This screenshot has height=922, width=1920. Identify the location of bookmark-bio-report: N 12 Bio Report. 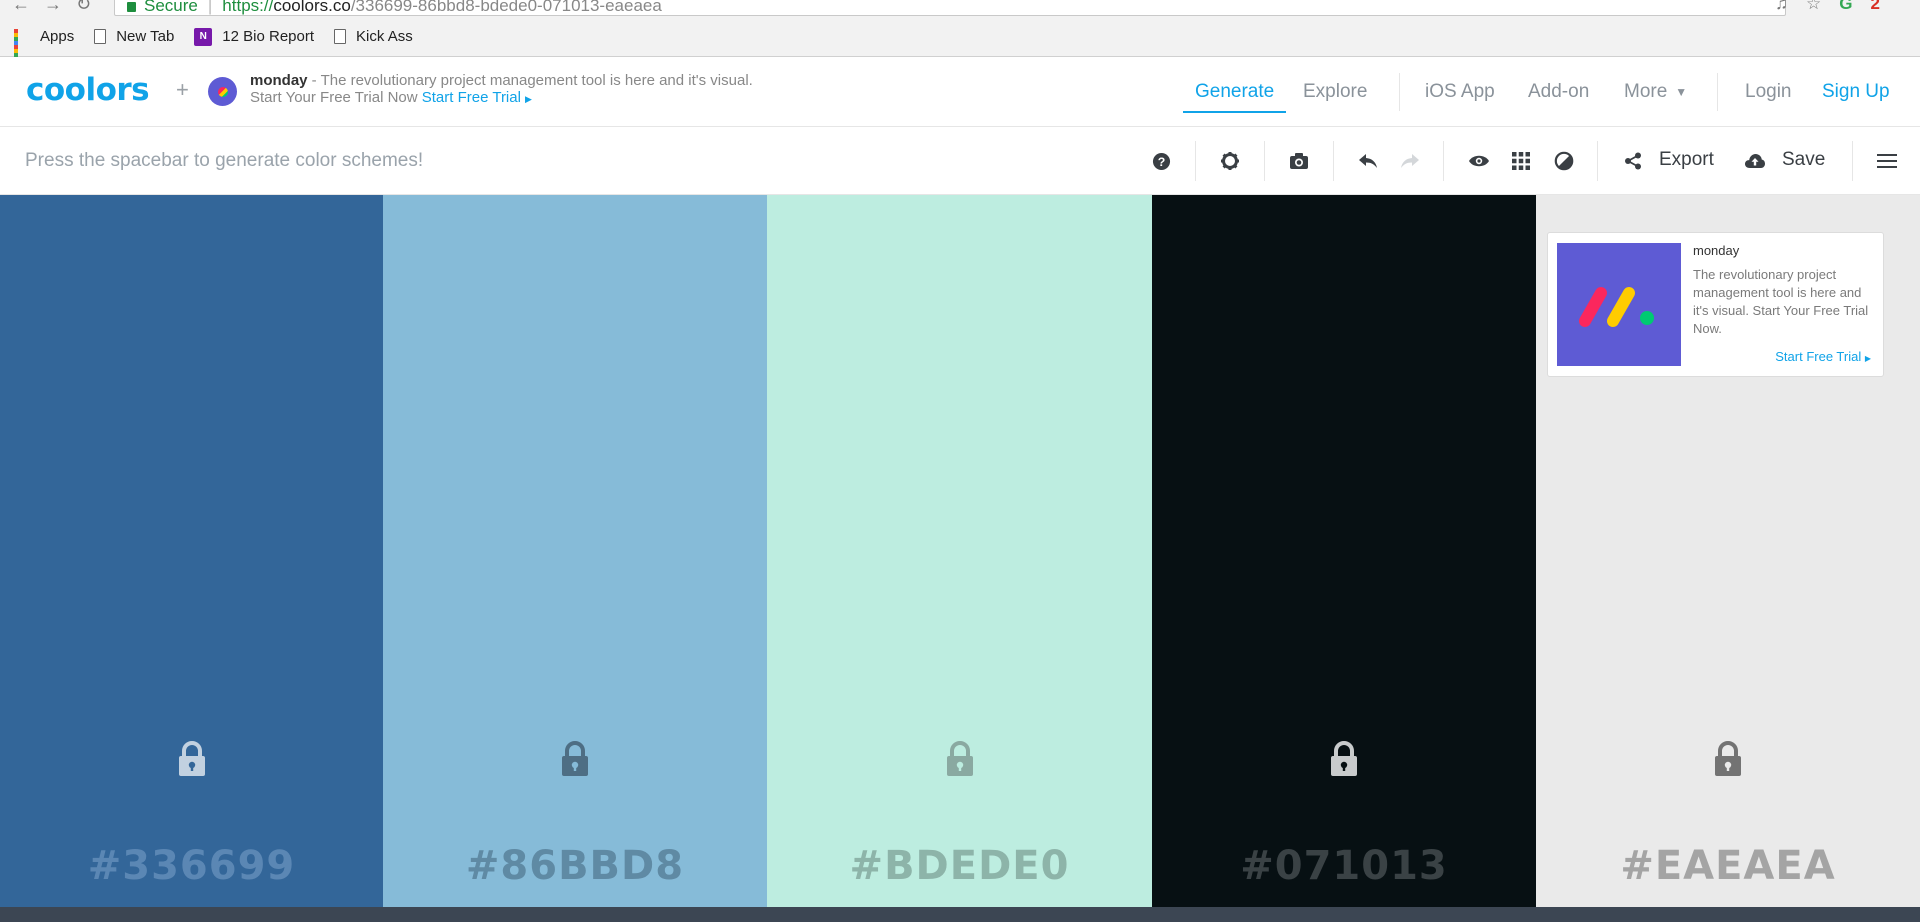
(254, 36).